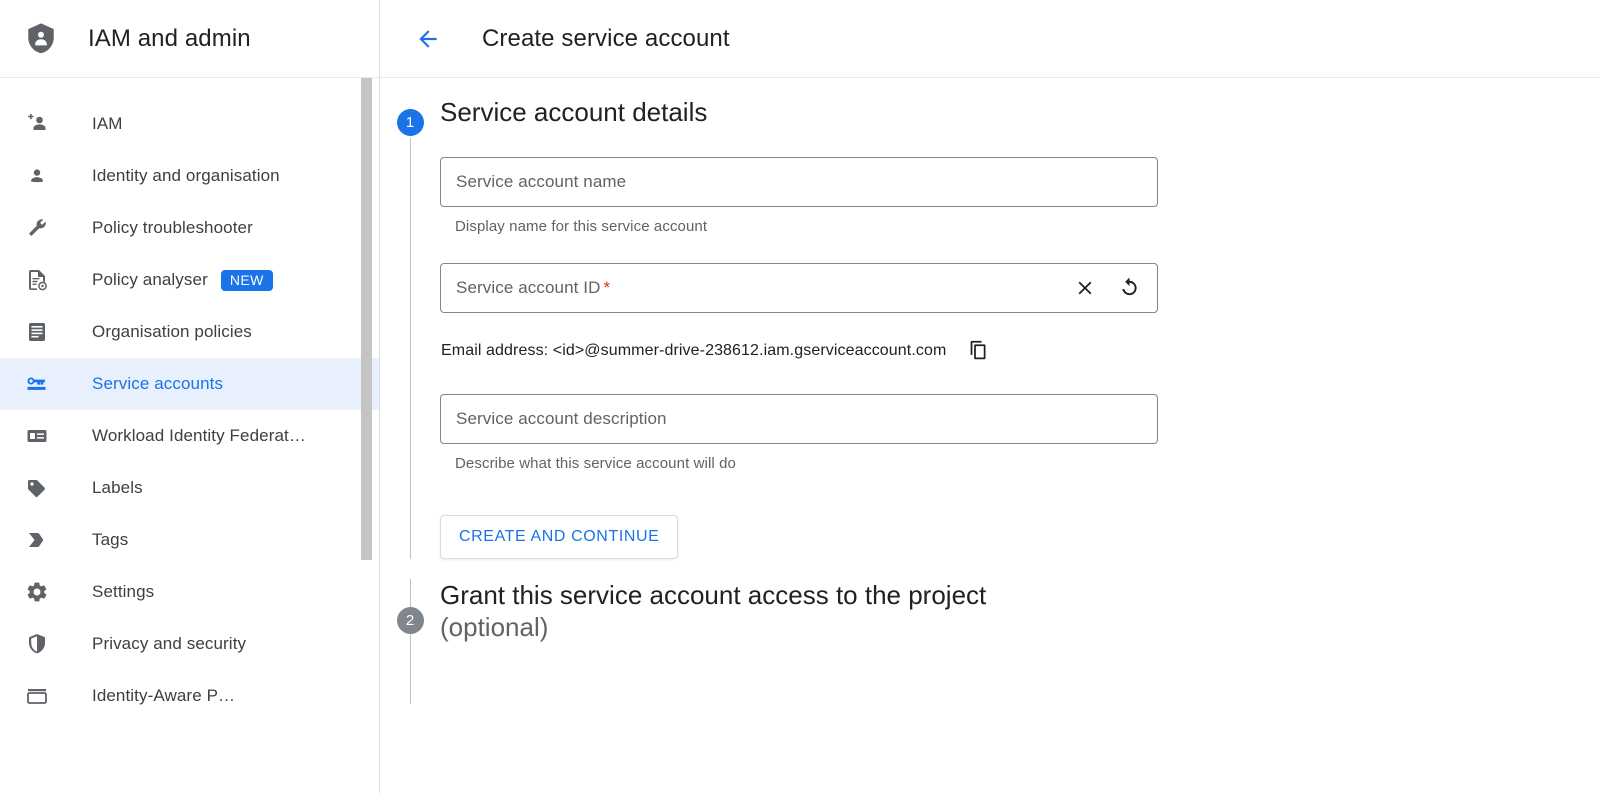 This screenshot has height=793, width=1600. Describe the element at coordinates (37, 176) in the screenshot. I see `account-circle-icon` at that location.